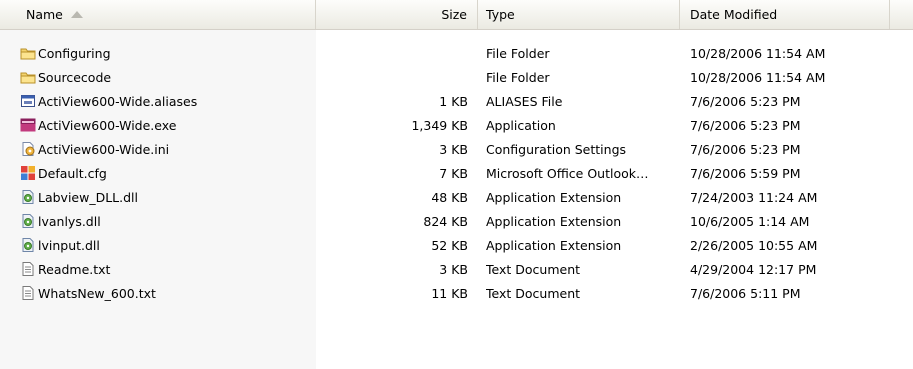  I want to click on outlook-file-icon, so click(28, 173).